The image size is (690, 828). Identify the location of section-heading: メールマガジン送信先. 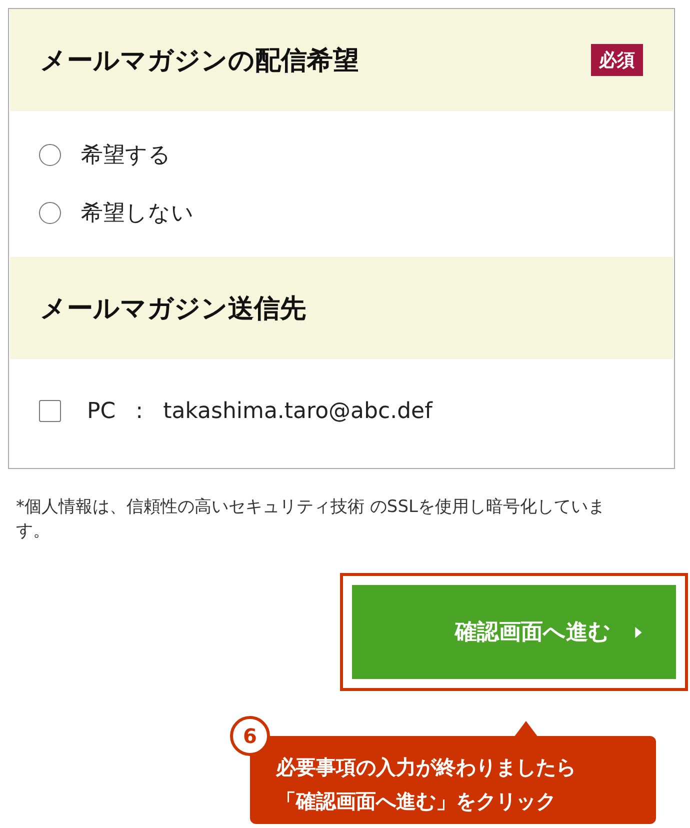
(173, 309).